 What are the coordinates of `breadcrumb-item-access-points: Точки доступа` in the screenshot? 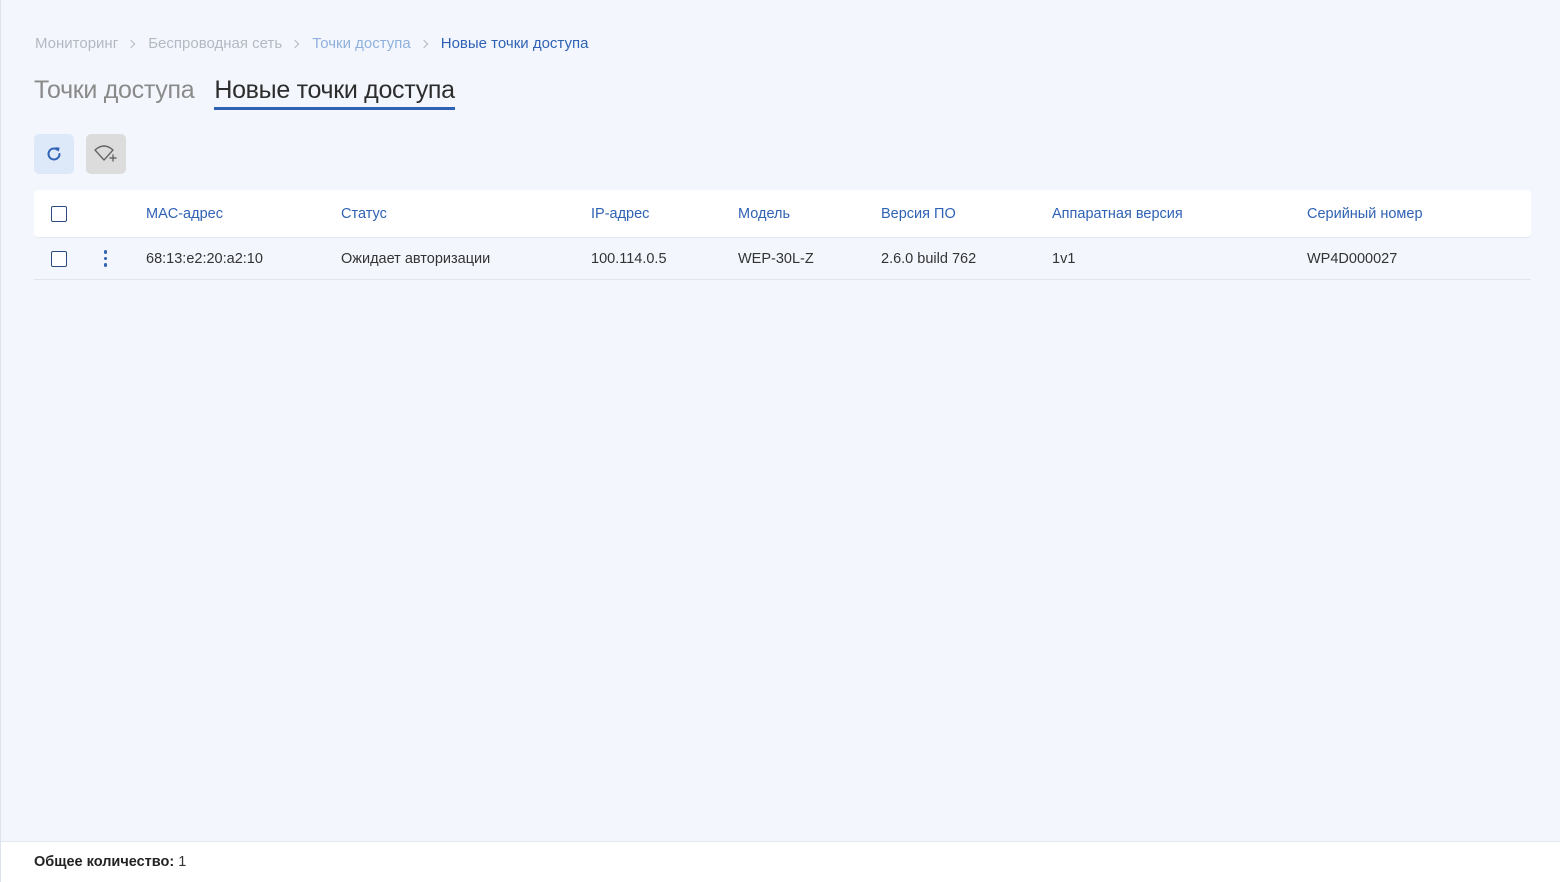 It's located at (361, 43).